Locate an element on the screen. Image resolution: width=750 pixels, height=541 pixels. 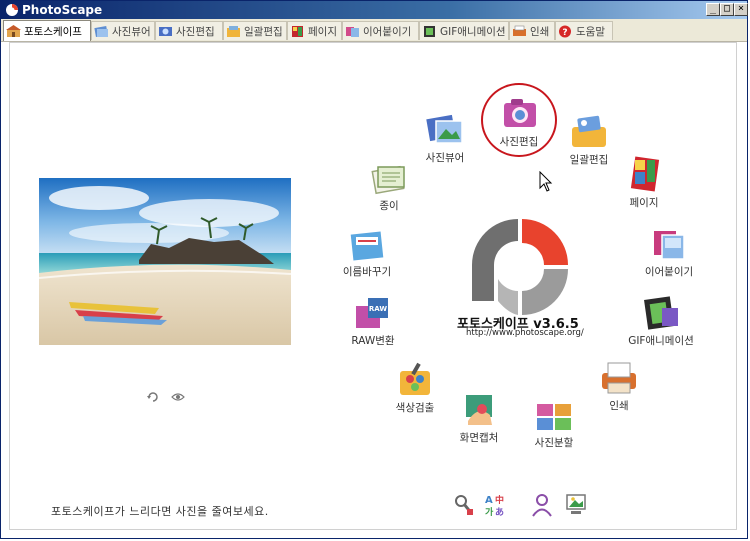
sample-beach-photo is located at coordinates (165, 261).